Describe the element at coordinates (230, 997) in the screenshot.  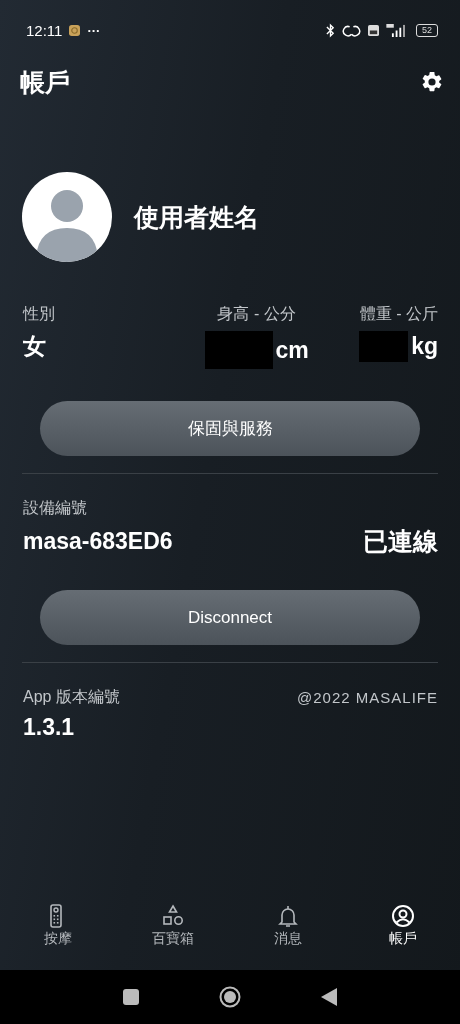
I see `home-icon` at that location.